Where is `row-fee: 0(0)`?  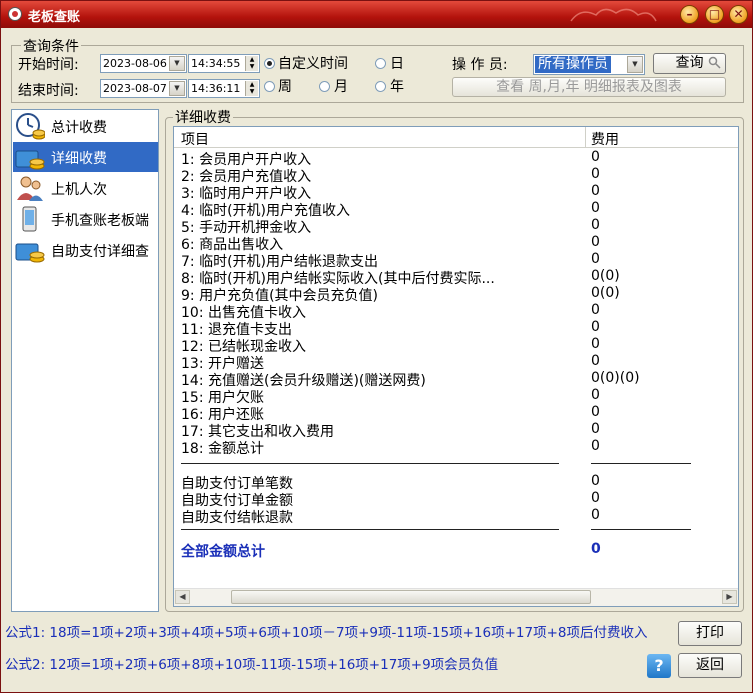 row-fee: 0(0) is located at coordinates (605, 276).